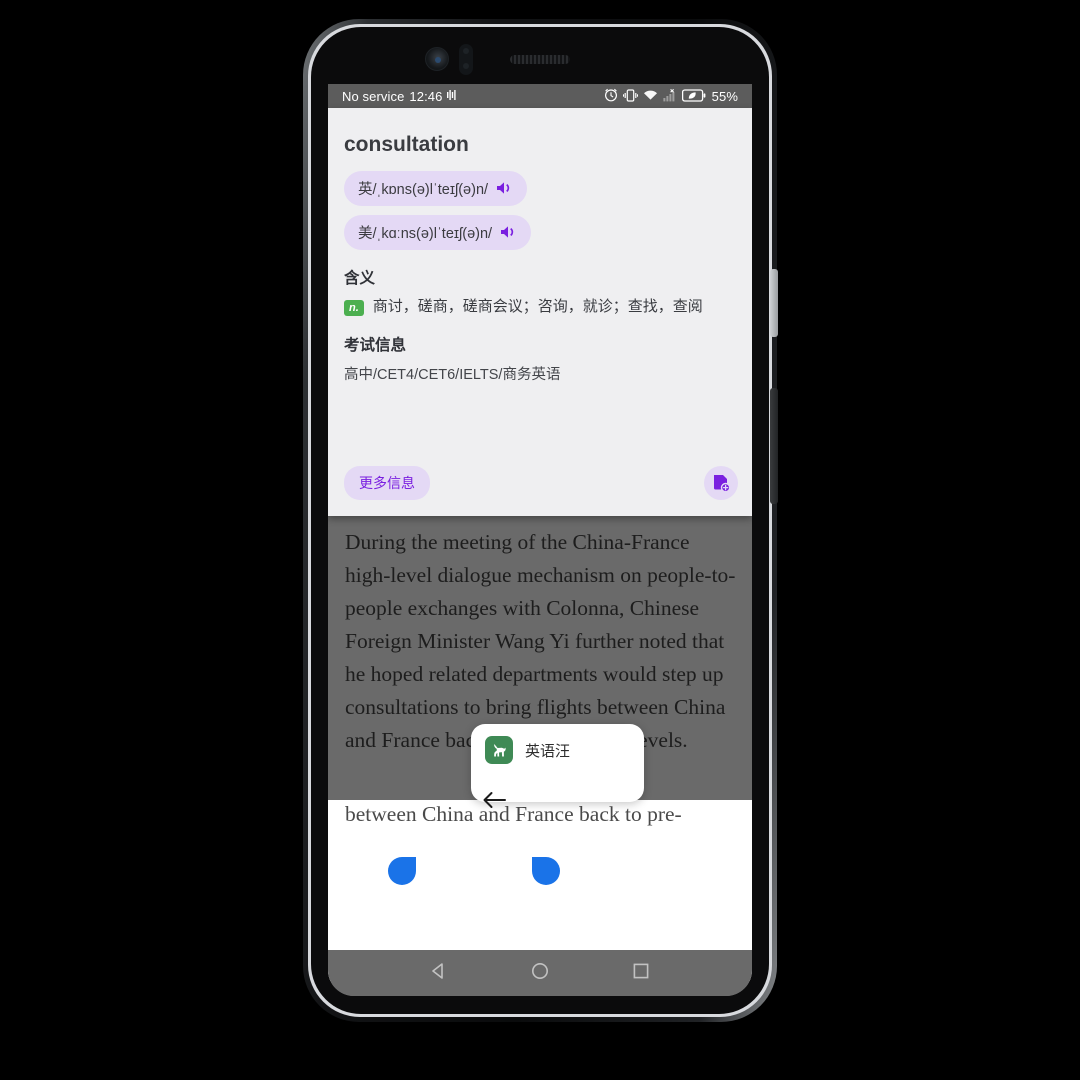 The image size is (1080, 1080). Describe the element at coordinates (630, 96) in the screenshot. I see `vibrate-icon` at that location.